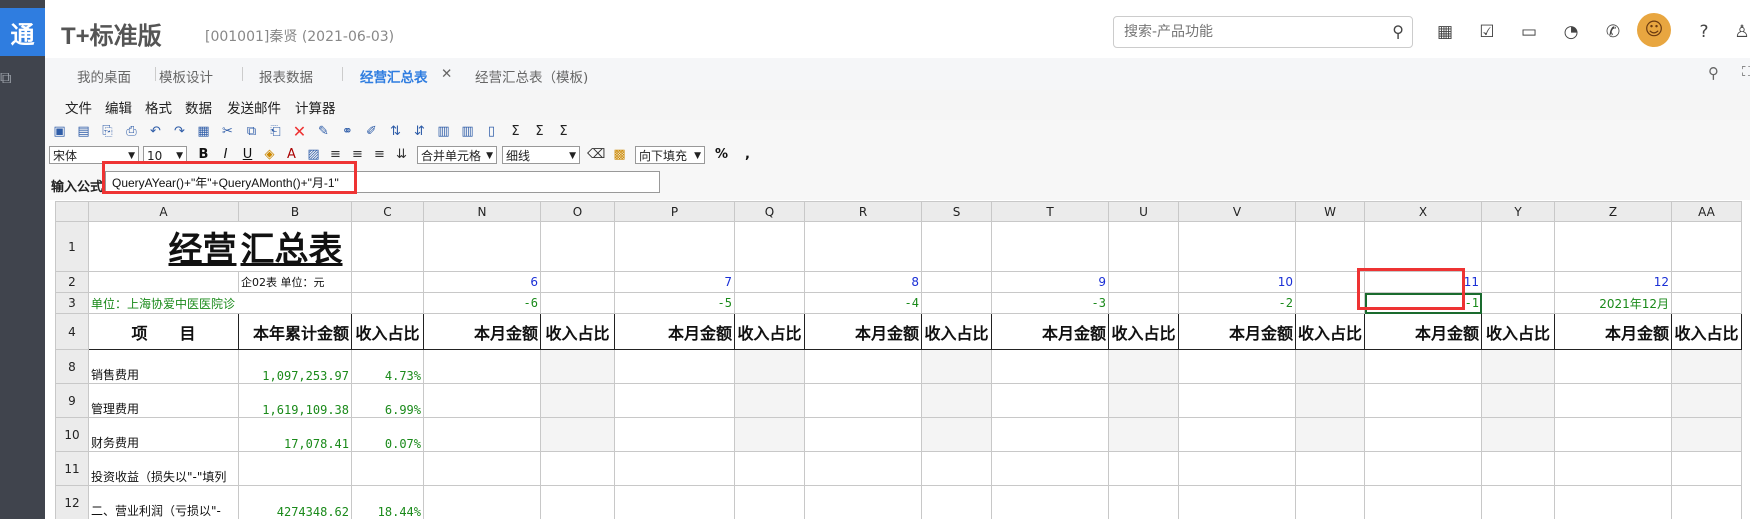 The image size is (1750, 519). I want to click on sheet-title-part1: 经营, so click(163, 246).